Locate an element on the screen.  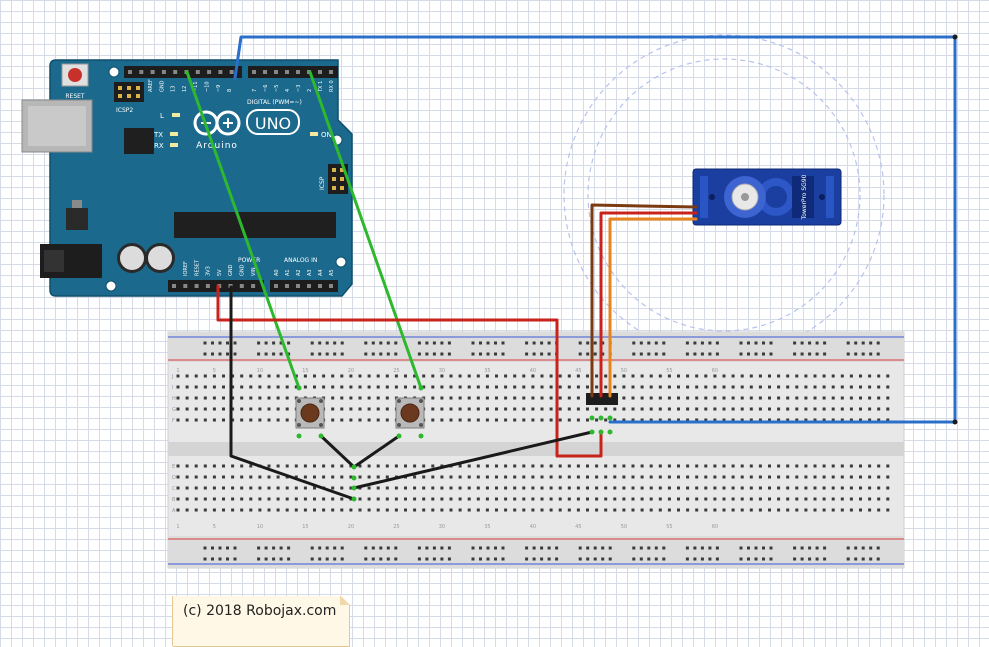
servo-gear-hub is located at coordinates (776, 197).